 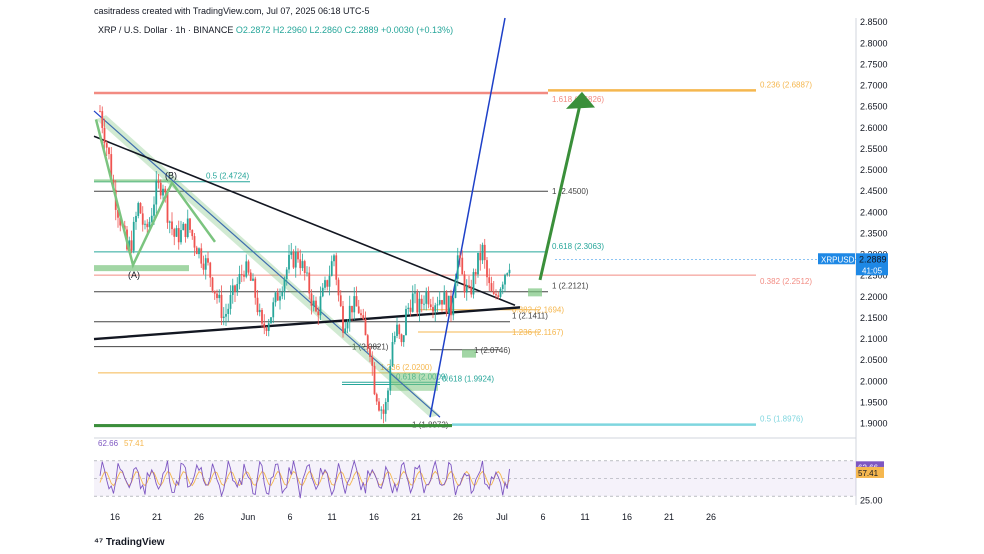 What do you see at coordinates (502, 517) in the screenshot?
I see `x-tick-label: Jul` at bounding box center [502, 517].